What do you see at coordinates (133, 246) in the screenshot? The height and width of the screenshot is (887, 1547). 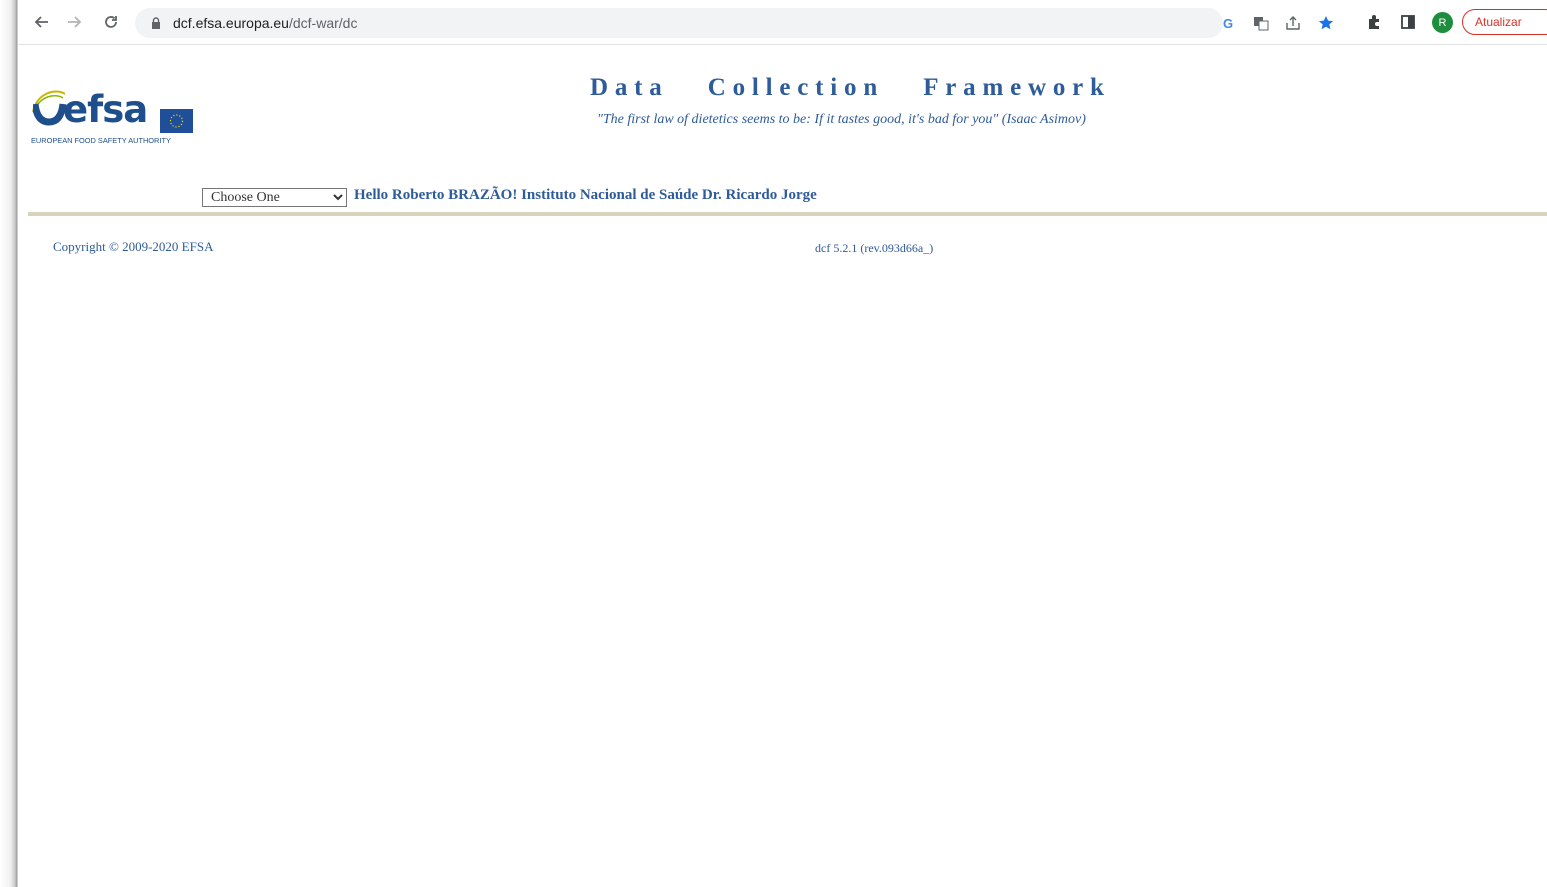 I see `copyright-text: Copyright © 2009-2020 EFSA` at bounding box center [133, 246].